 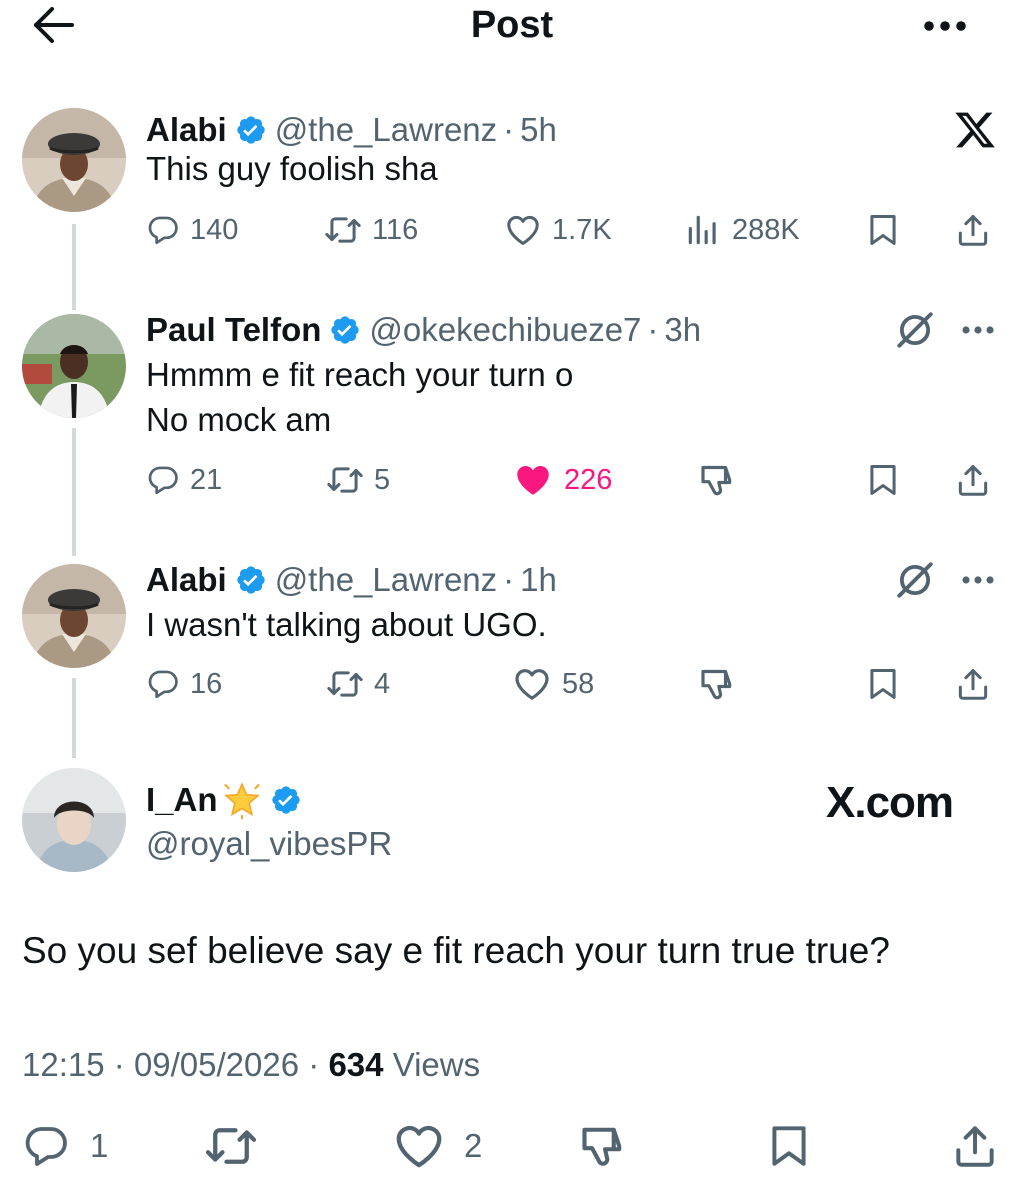 I want to click on reply-count: 140, so click(x=214, y=229).